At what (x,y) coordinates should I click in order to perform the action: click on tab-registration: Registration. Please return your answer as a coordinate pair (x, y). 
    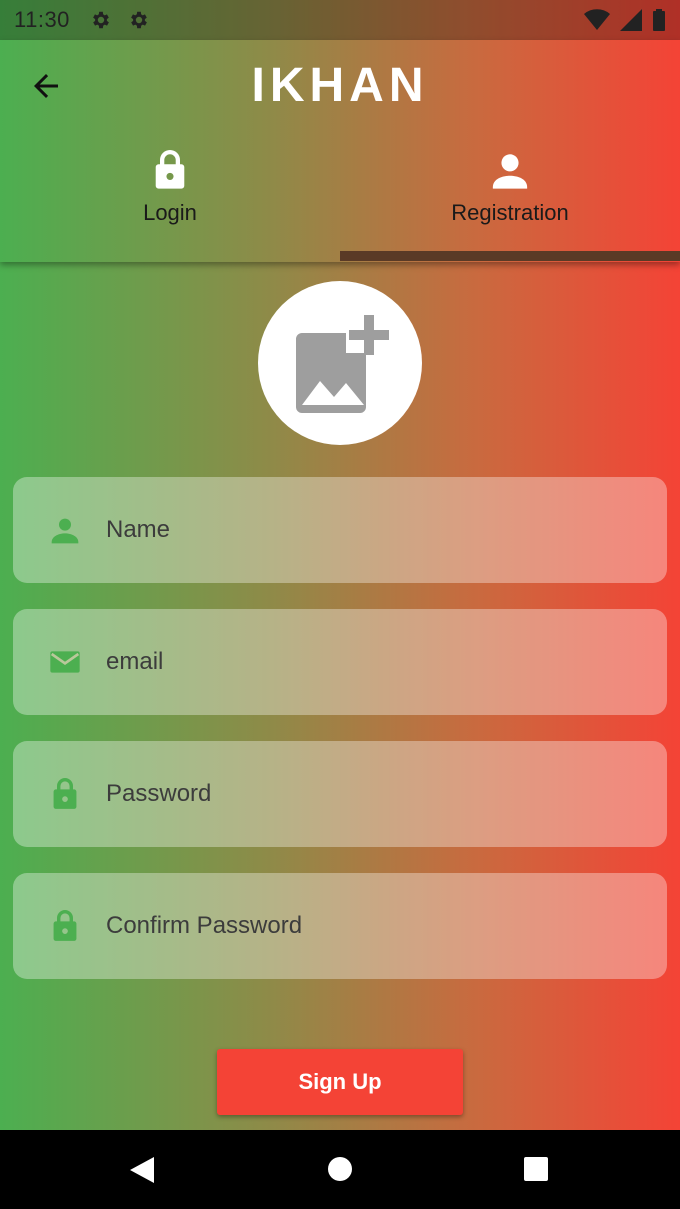
    Looking at the image, I should click on (510, 201).